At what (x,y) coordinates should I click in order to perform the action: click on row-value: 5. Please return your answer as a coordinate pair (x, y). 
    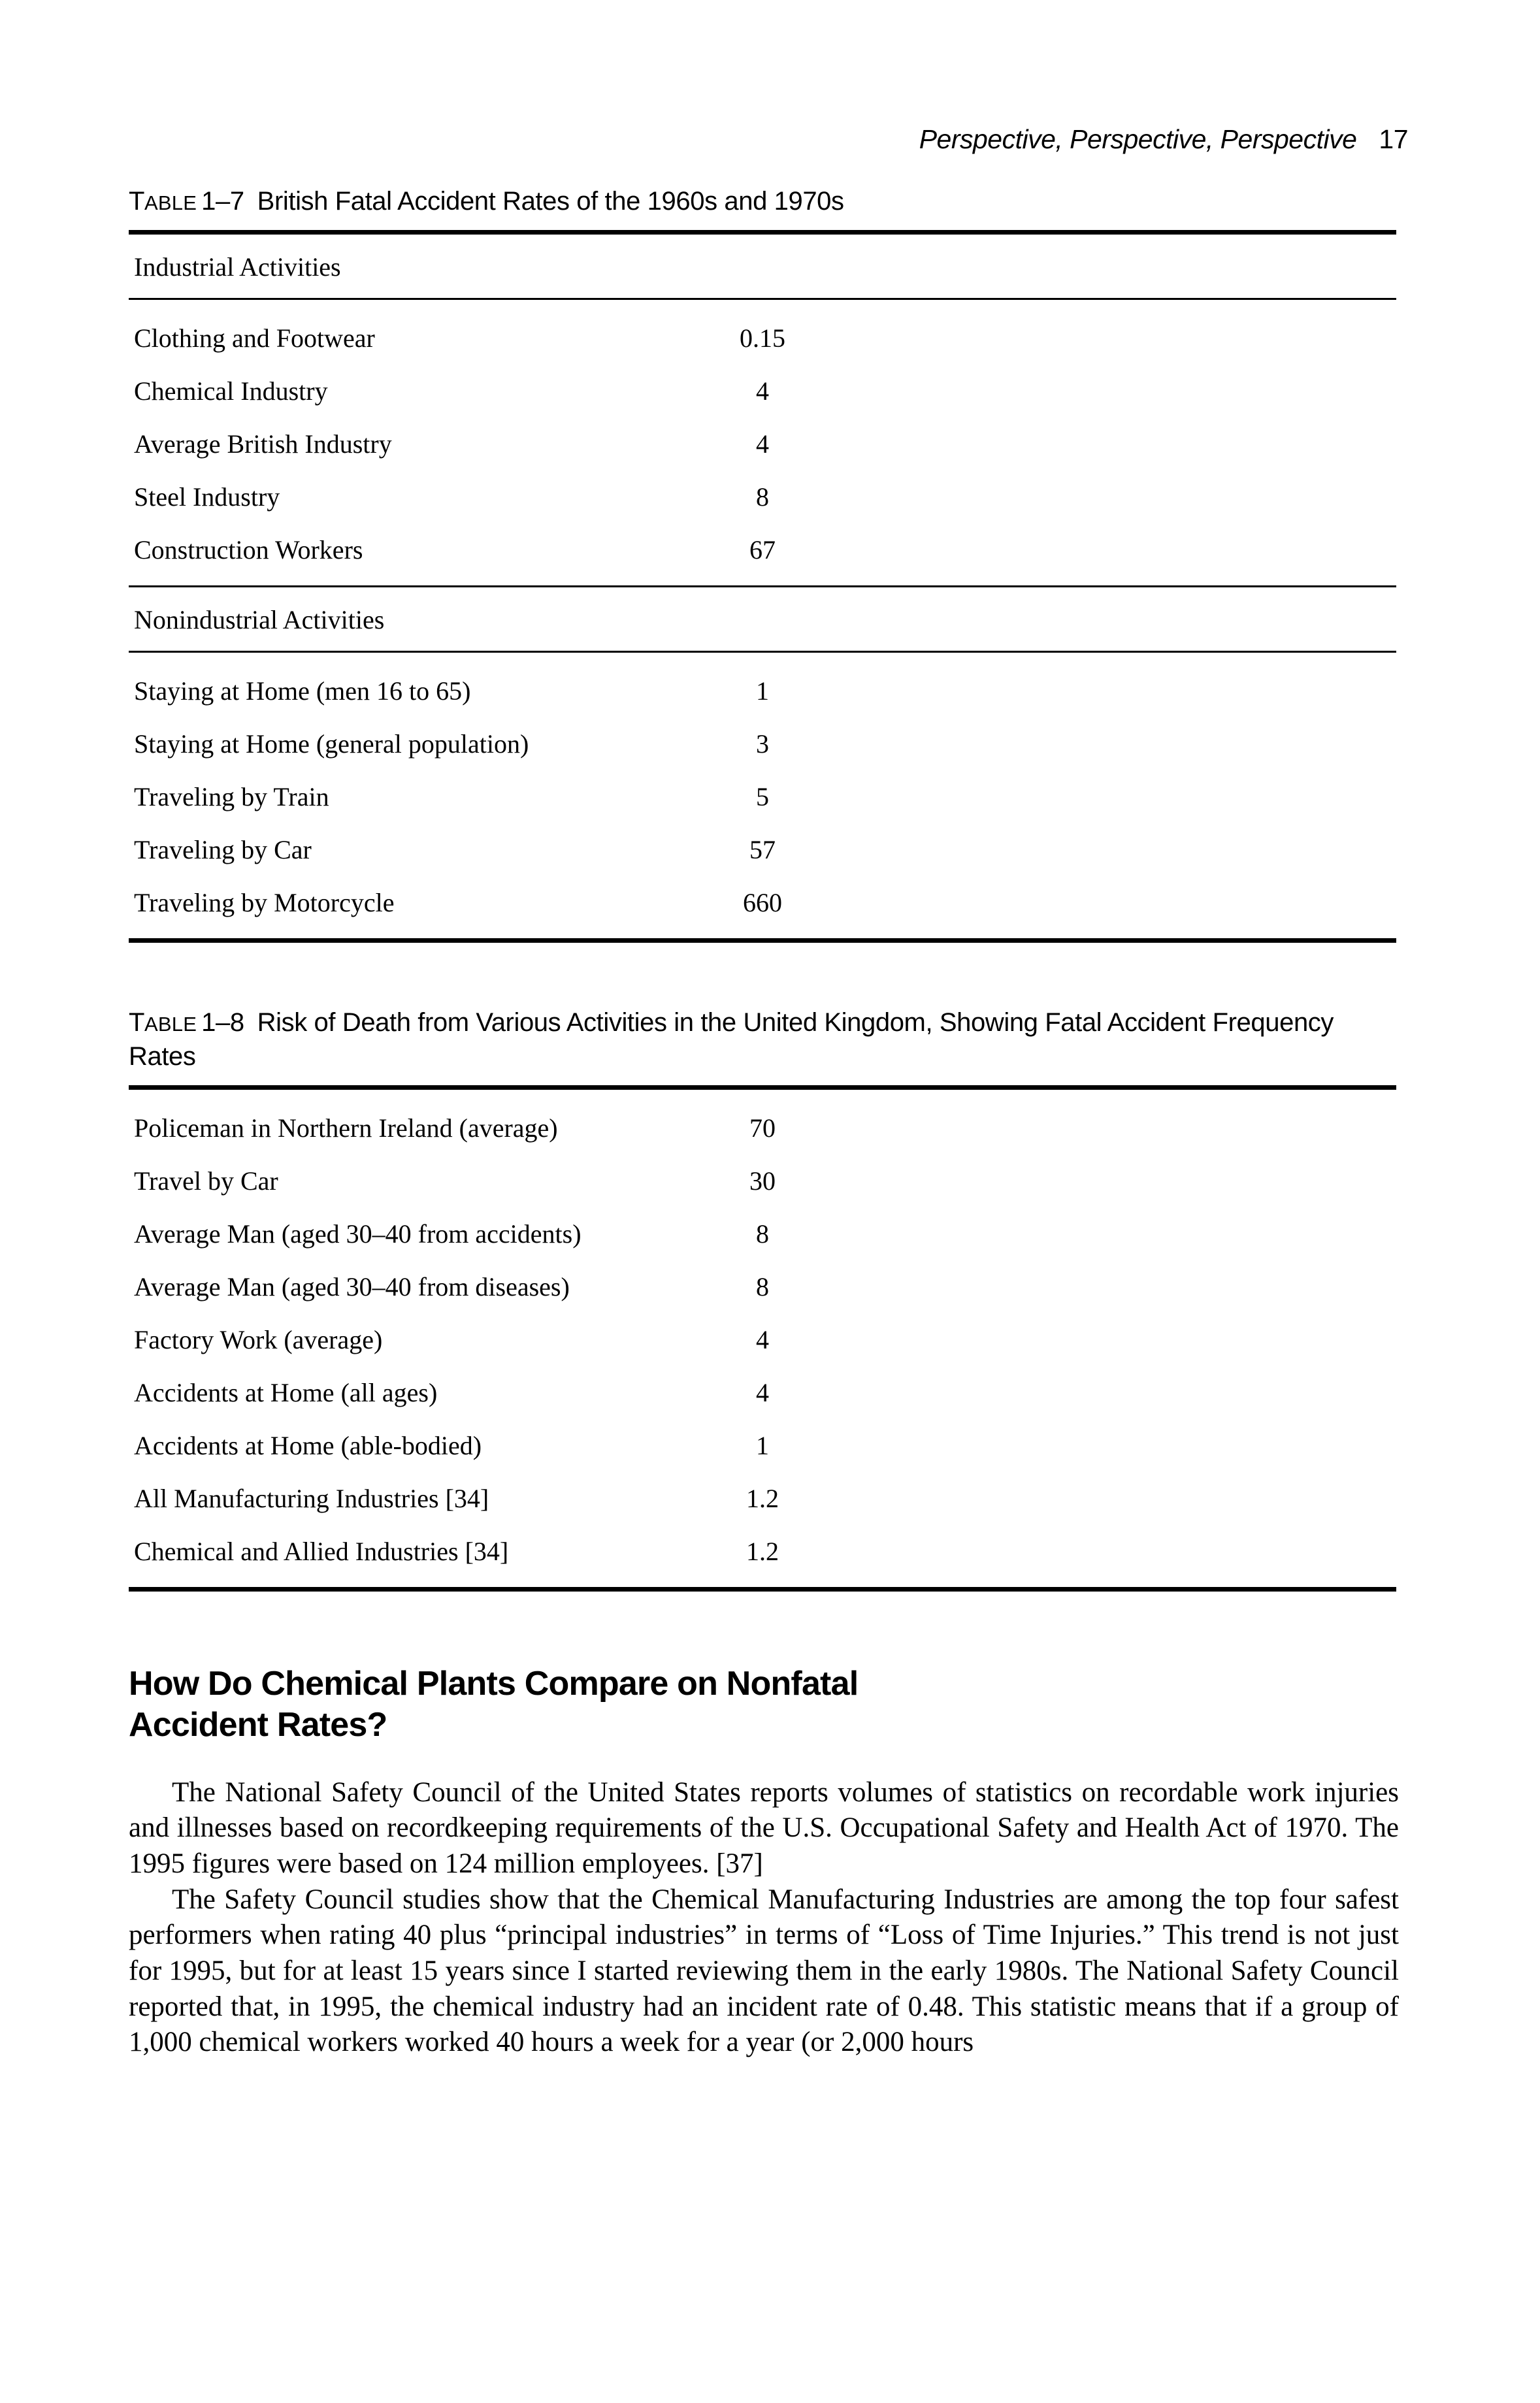
    Looking at the image, I should click on (762, 796).